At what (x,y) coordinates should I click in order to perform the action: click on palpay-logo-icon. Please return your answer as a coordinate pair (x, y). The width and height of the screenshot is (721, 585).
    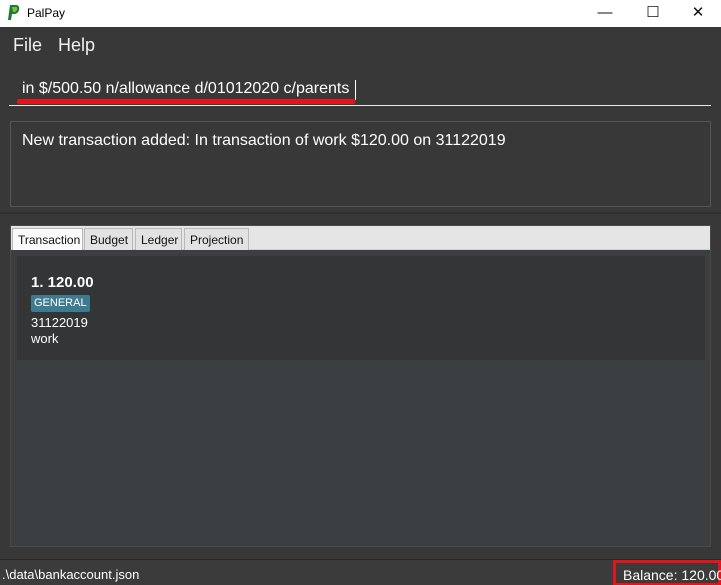
    Looking at the image, I should click on (14, 12).